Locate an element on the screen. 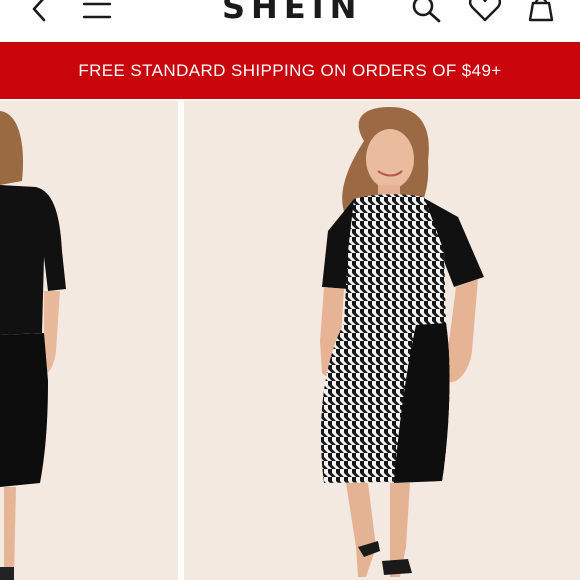  search-icon is located at coordinates (426, 12).